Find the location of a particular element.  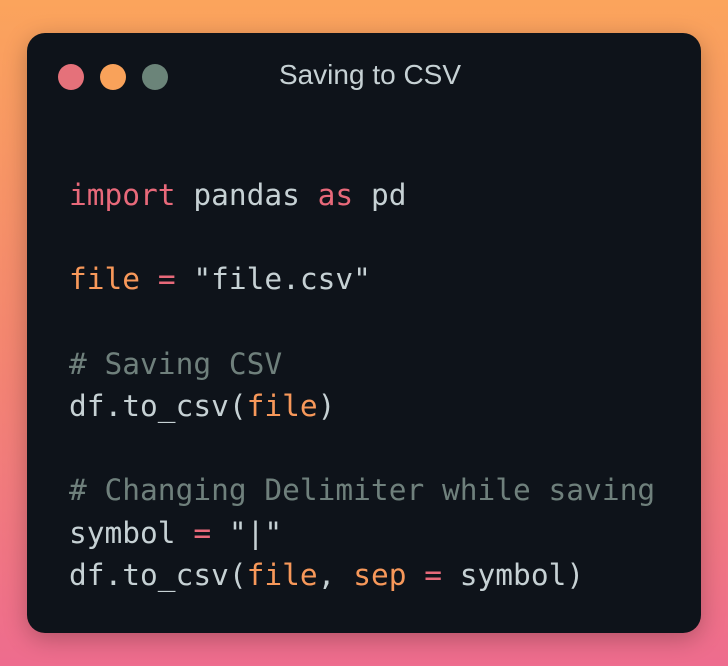

code-line: file = "file.csv" is located at coordinates (362, 279).